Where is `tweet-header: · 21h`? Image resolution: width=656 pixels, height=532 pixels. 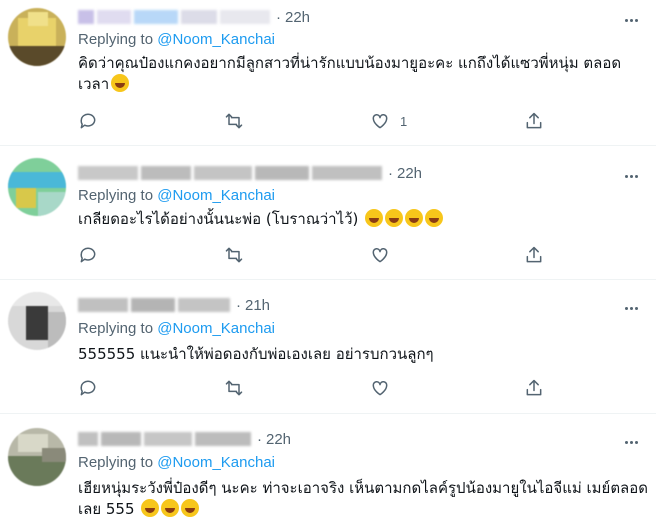 tweet-header: · 21h is located at coordinates (174, 305).